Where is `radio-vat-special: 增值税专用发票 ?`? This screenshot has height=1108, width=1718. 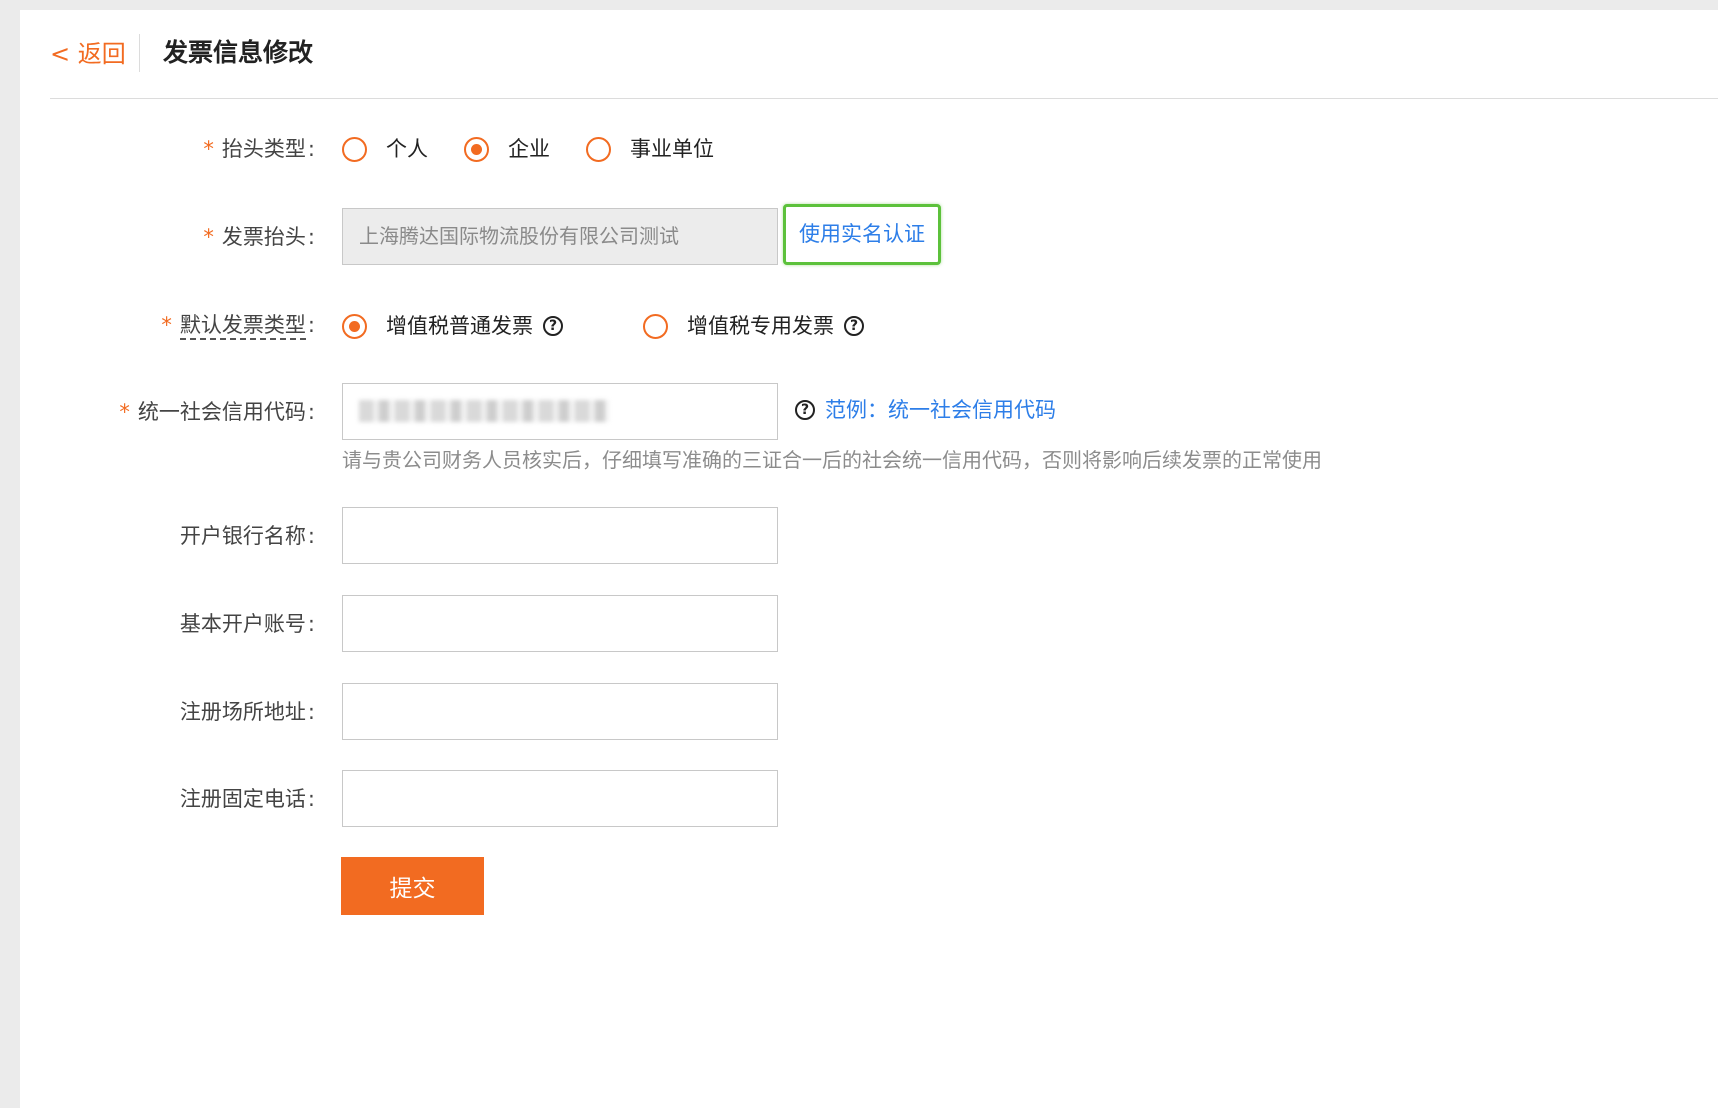 radio-vat-special: 增值税专用发票 ? is located at coordinates (753, 326).